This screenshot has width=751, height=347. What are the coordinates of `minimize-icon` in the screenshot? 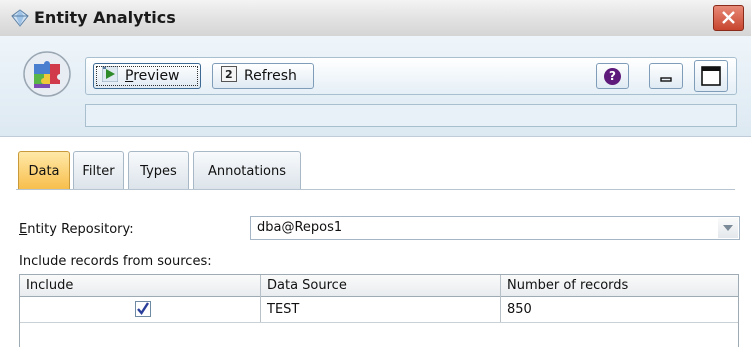 It's located at (666, 79).